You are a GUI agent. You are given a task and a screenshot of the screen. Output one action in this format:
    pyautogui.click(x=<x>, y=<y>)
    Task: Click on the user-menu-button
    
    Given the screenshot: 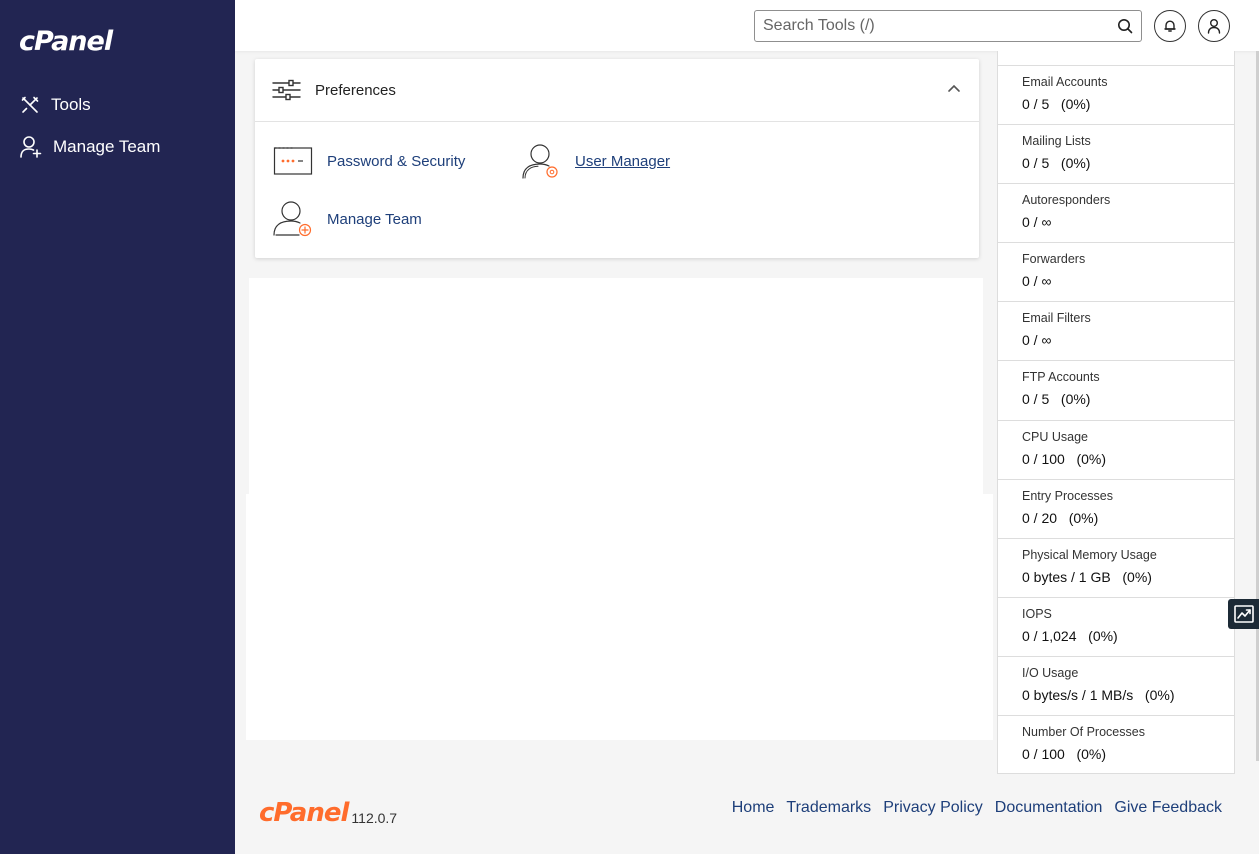 What is the action you would take?
    pyautogui.click(x=1214, y=26)
    